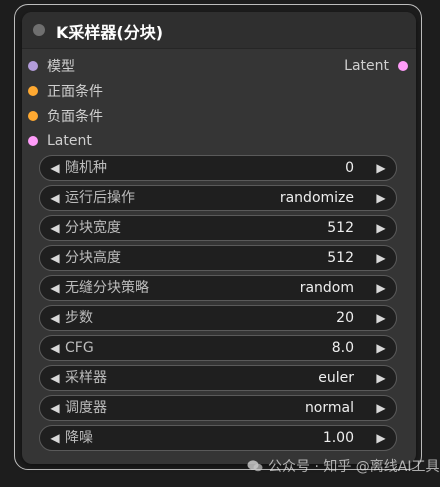 This screenshot has height=487, width=440. Describe the element at coordinates (93, 228) in the screenshot. I see `widget-label: 分块宽度` at that location.